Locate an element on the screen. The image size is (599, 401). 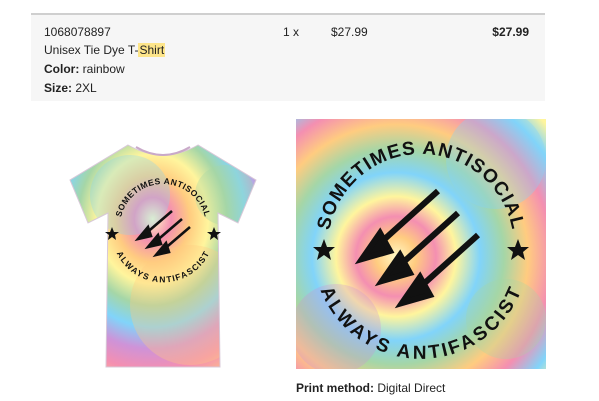
quantity: 1 x is located at coordinates (291, 32).